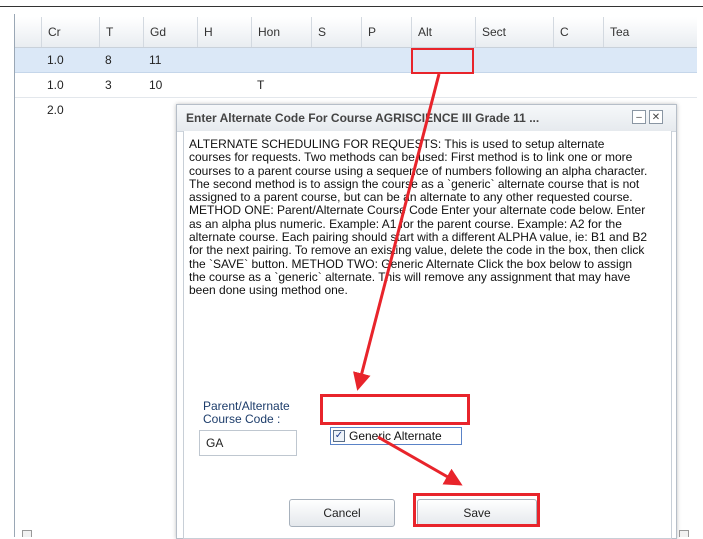  Describe the element at coordinates (351, 6) in the screenshot. I see `top-divider` at that location.